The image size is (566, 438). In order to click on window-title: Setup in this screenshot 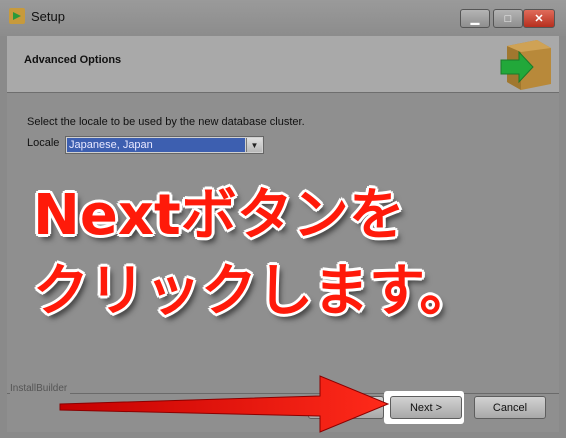, I will do `click(48, 16)`.